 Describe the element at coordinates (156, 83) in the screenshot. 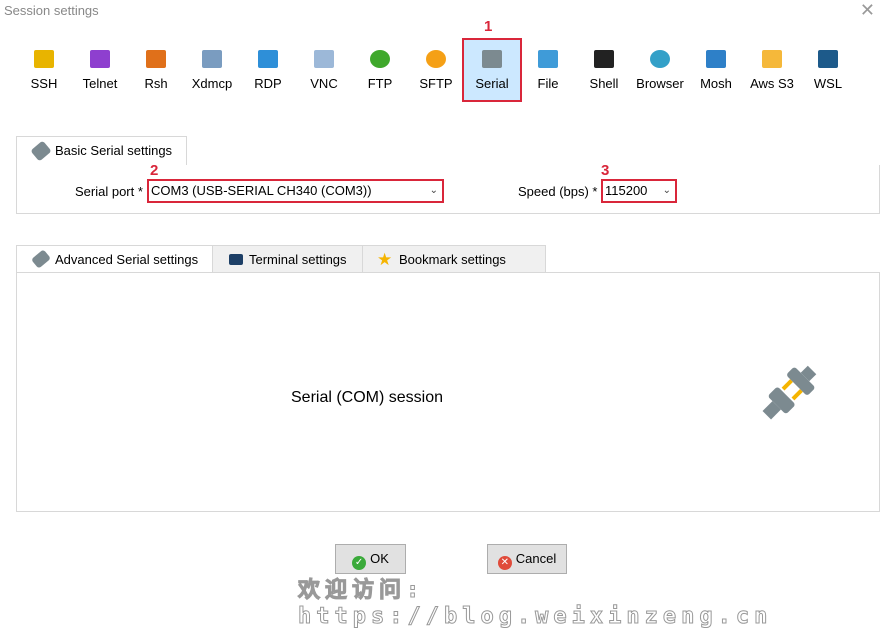

I see `session-type-label: Rsh` at that location.